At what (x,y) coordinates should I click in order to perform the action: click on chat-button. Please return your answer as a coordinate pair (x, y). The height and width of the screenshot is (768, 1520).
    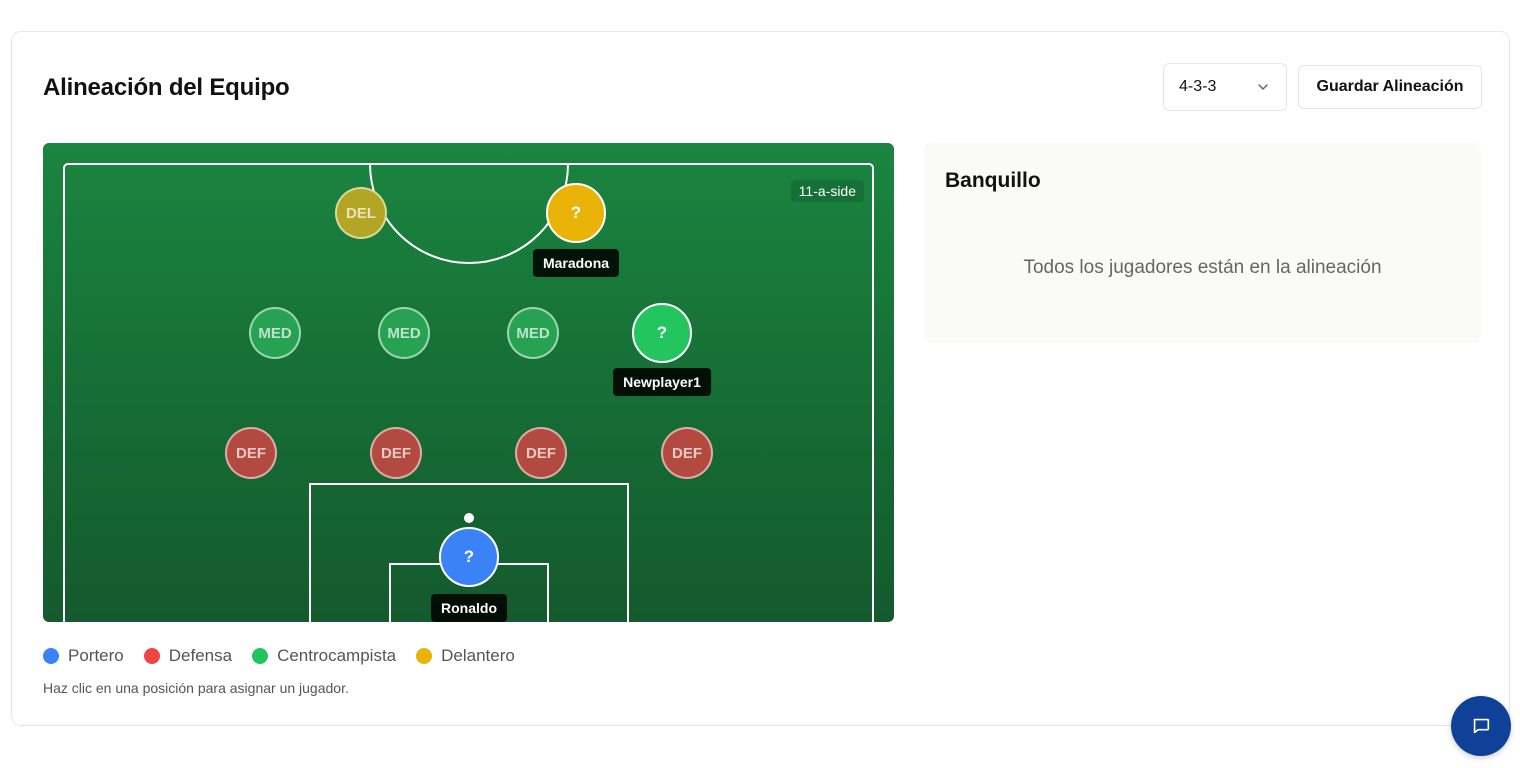
    Looking at the image, I should click on (1481, 726).